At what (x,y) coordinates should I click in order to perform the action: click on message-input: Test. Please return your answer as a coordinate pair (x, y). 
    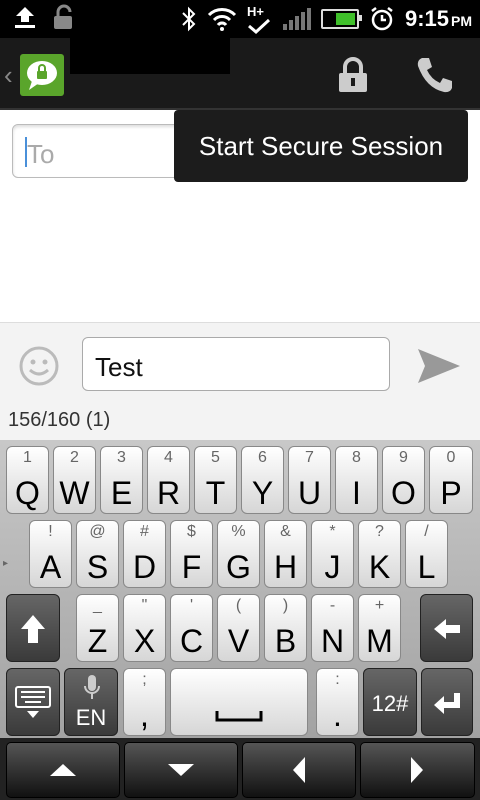
    Looking at the image, I should click on (236, 364).